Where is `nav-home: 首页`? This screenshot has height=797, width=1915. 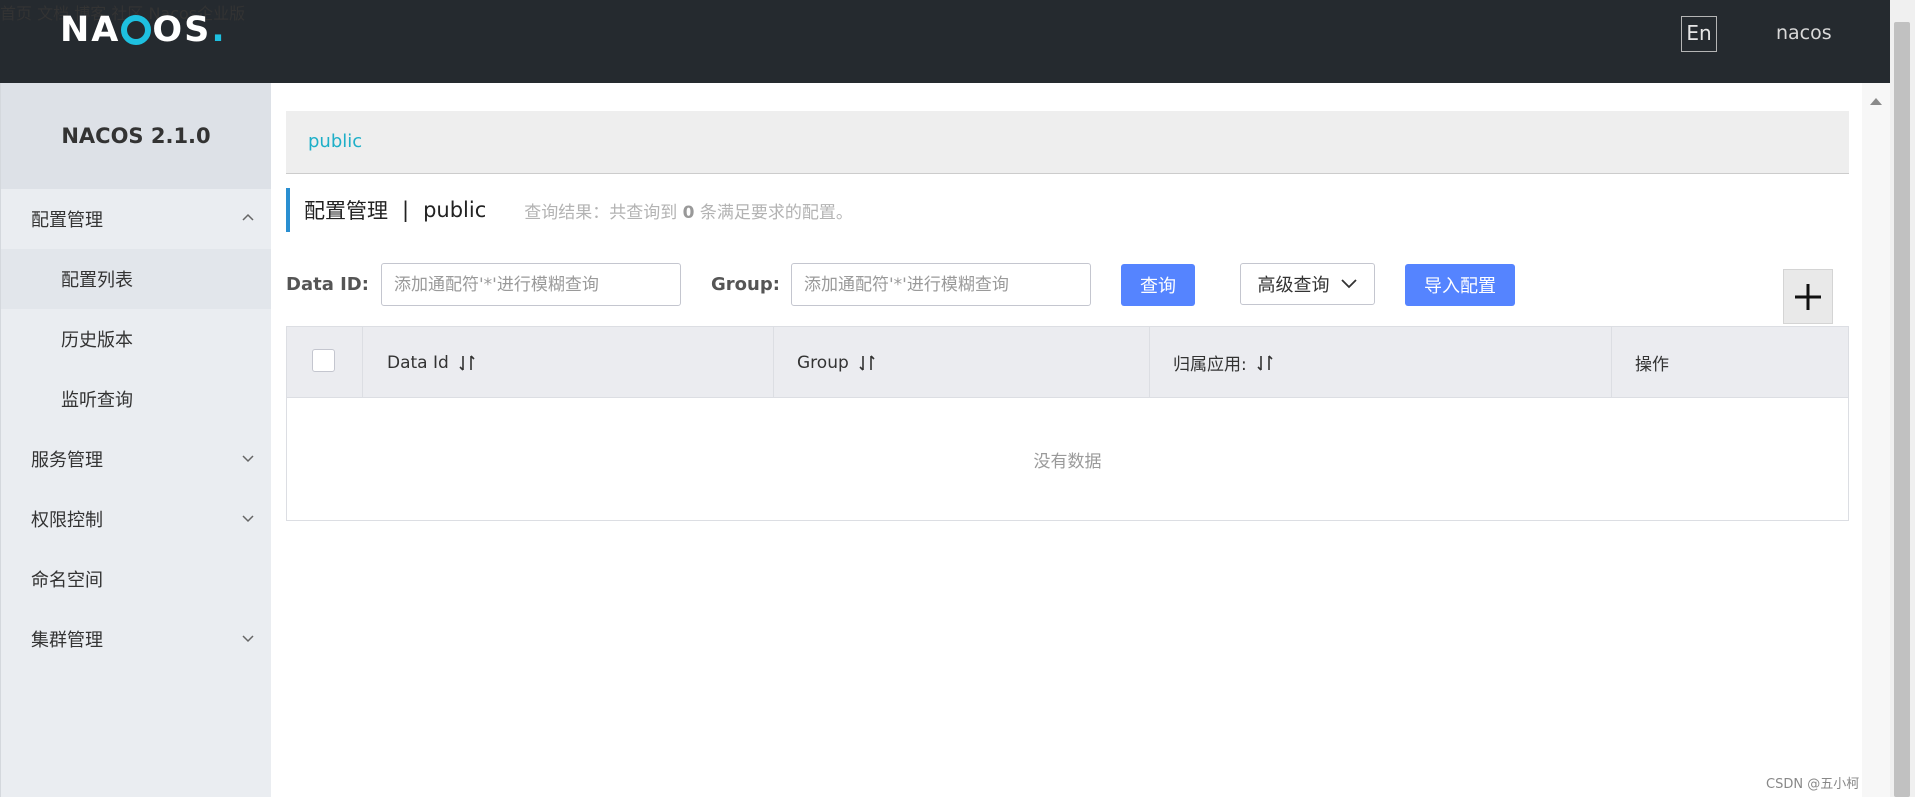 nav-home: 首页 is located at coordinates (16, 13).